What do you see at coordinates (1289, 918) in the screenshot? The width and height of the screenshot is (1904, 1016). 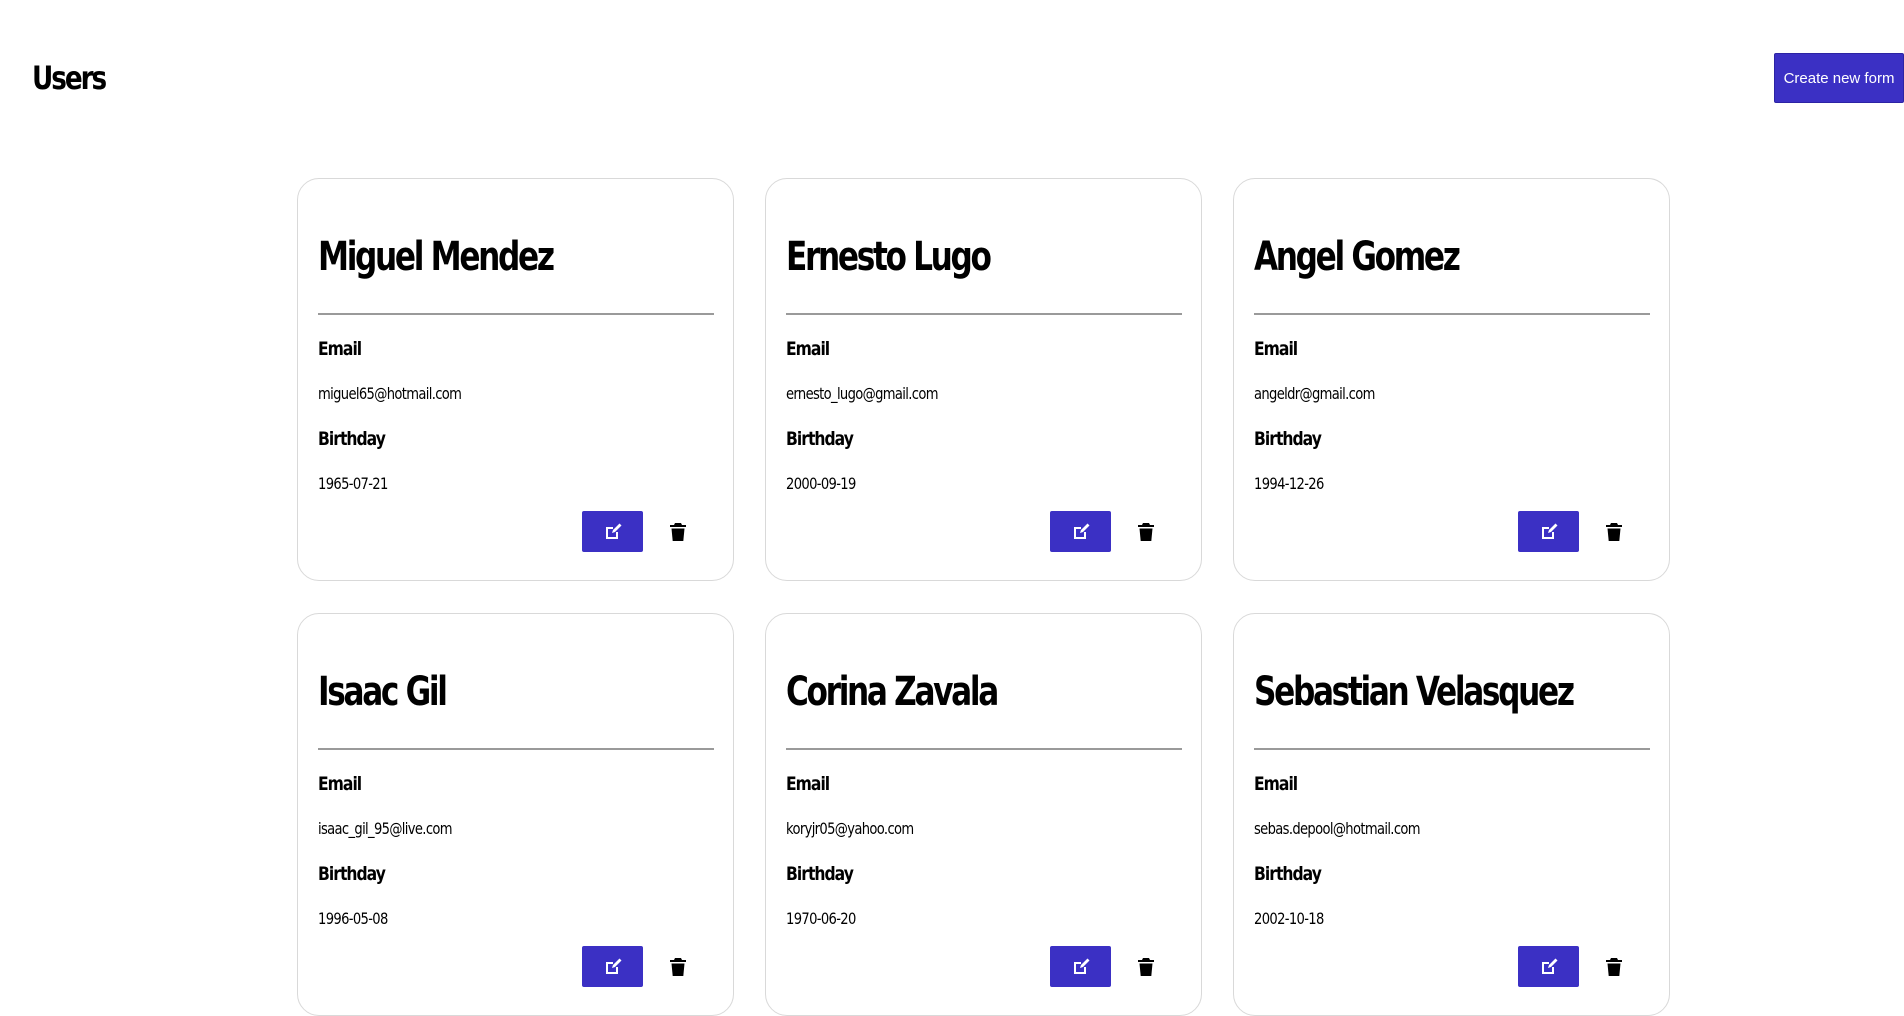 I see `birthday-value: 2002-10-18` at bounding box center [1289, 918].